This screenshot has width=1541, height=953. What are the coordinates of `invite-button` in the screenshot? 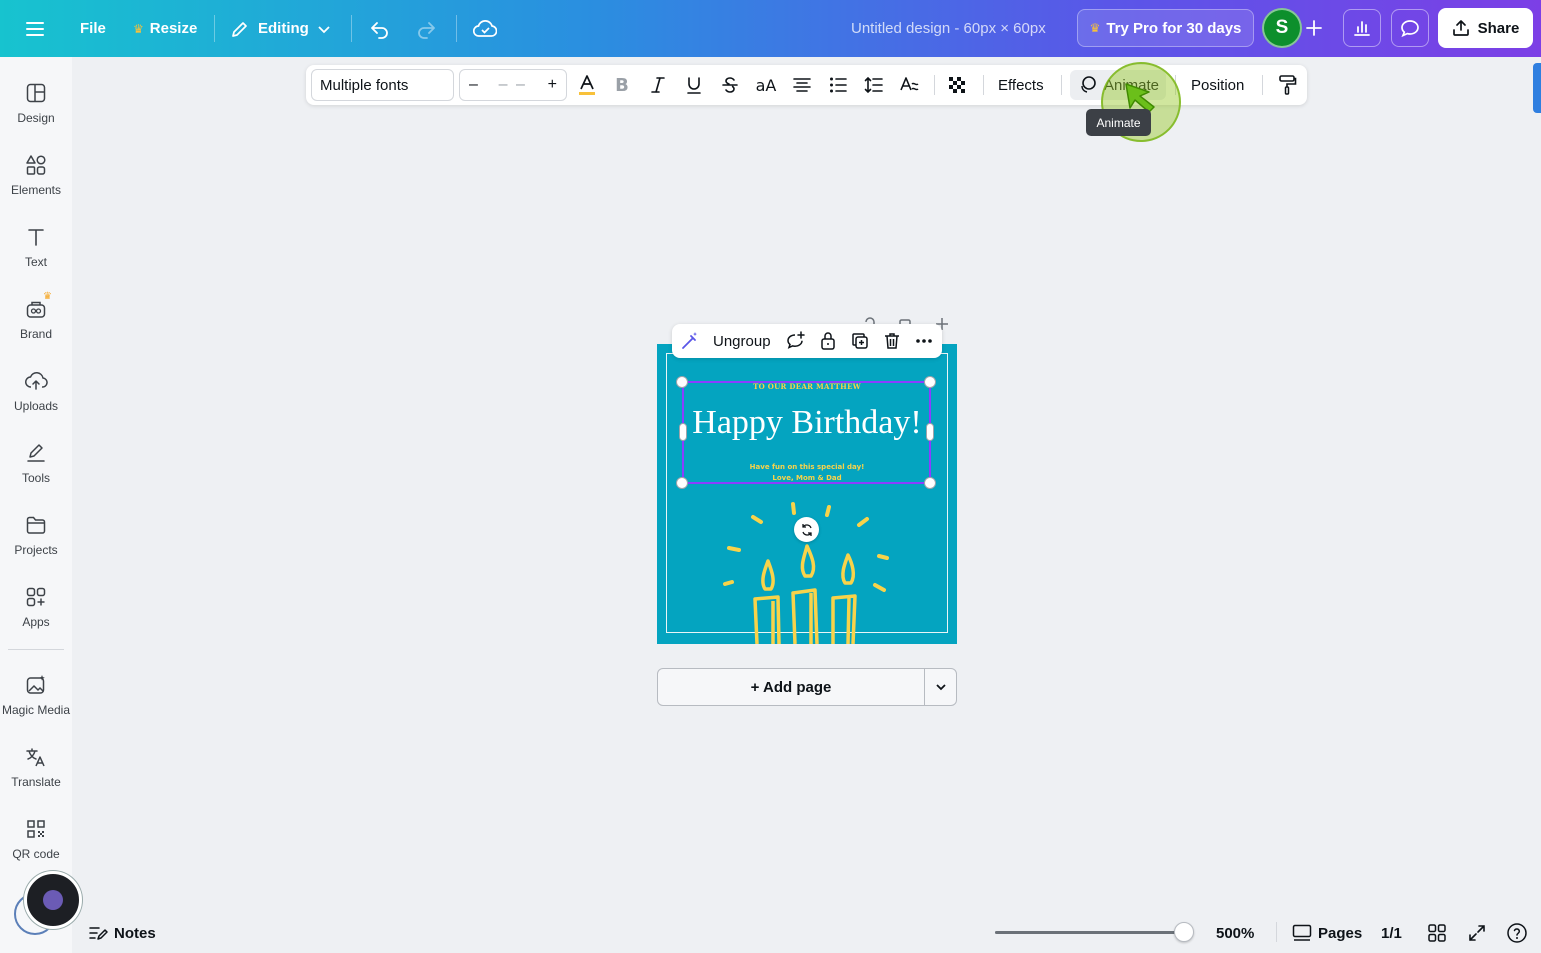 It's located at (1314, 28).